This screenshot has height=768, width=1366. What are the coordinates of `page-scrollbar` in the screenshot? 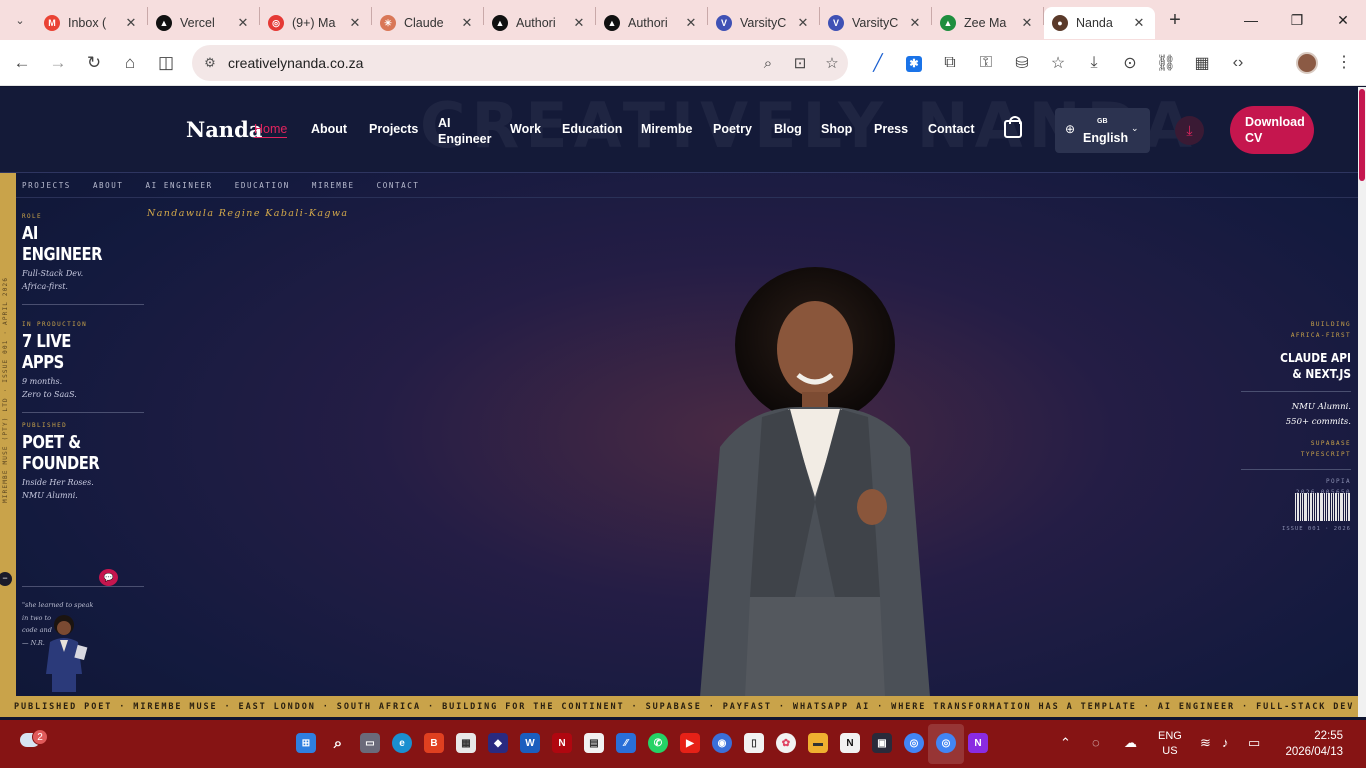 It's located at (1362, 402).